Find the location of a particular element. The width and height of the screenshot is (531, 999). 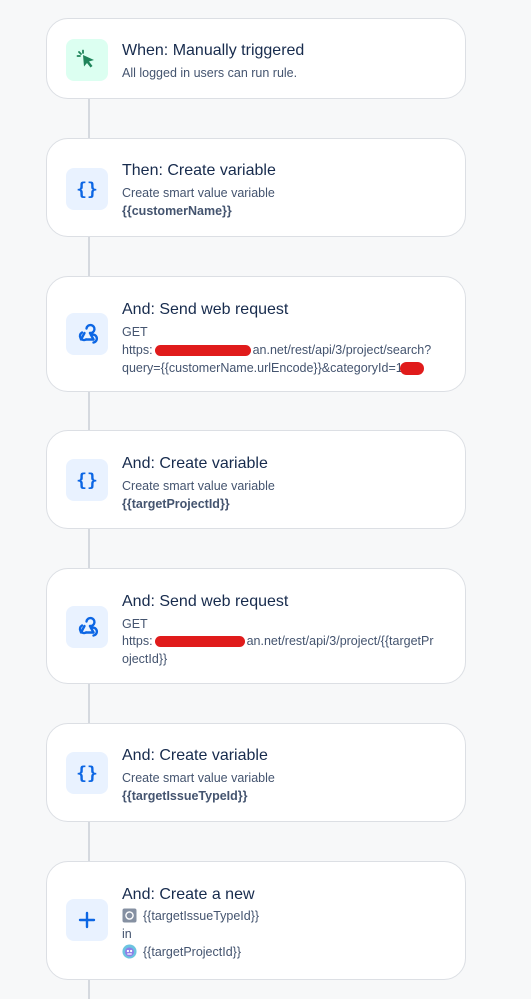

variable-name: {{customerName}} is located at coordinates (177, 211).